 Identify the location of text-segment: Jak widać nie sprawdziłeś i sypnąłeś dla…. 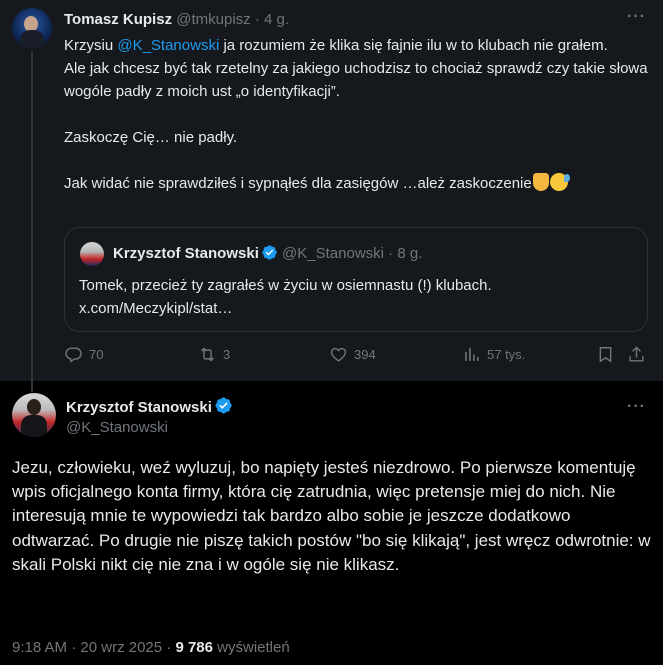
(298, 183).